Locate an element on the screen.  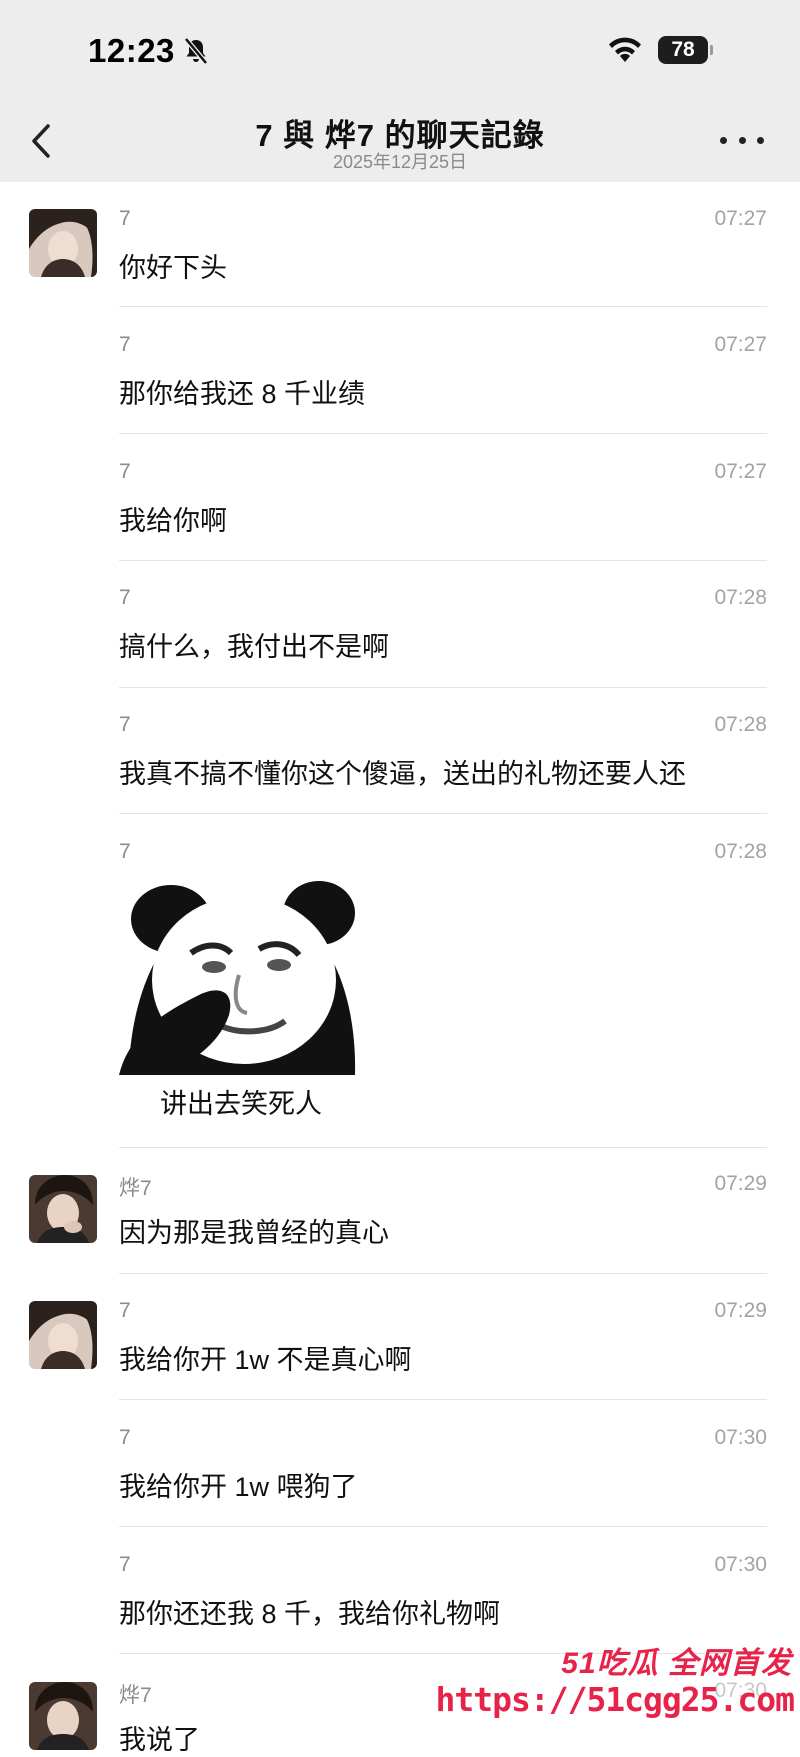
mute-bell-icon is located at coordinates (195, 51).